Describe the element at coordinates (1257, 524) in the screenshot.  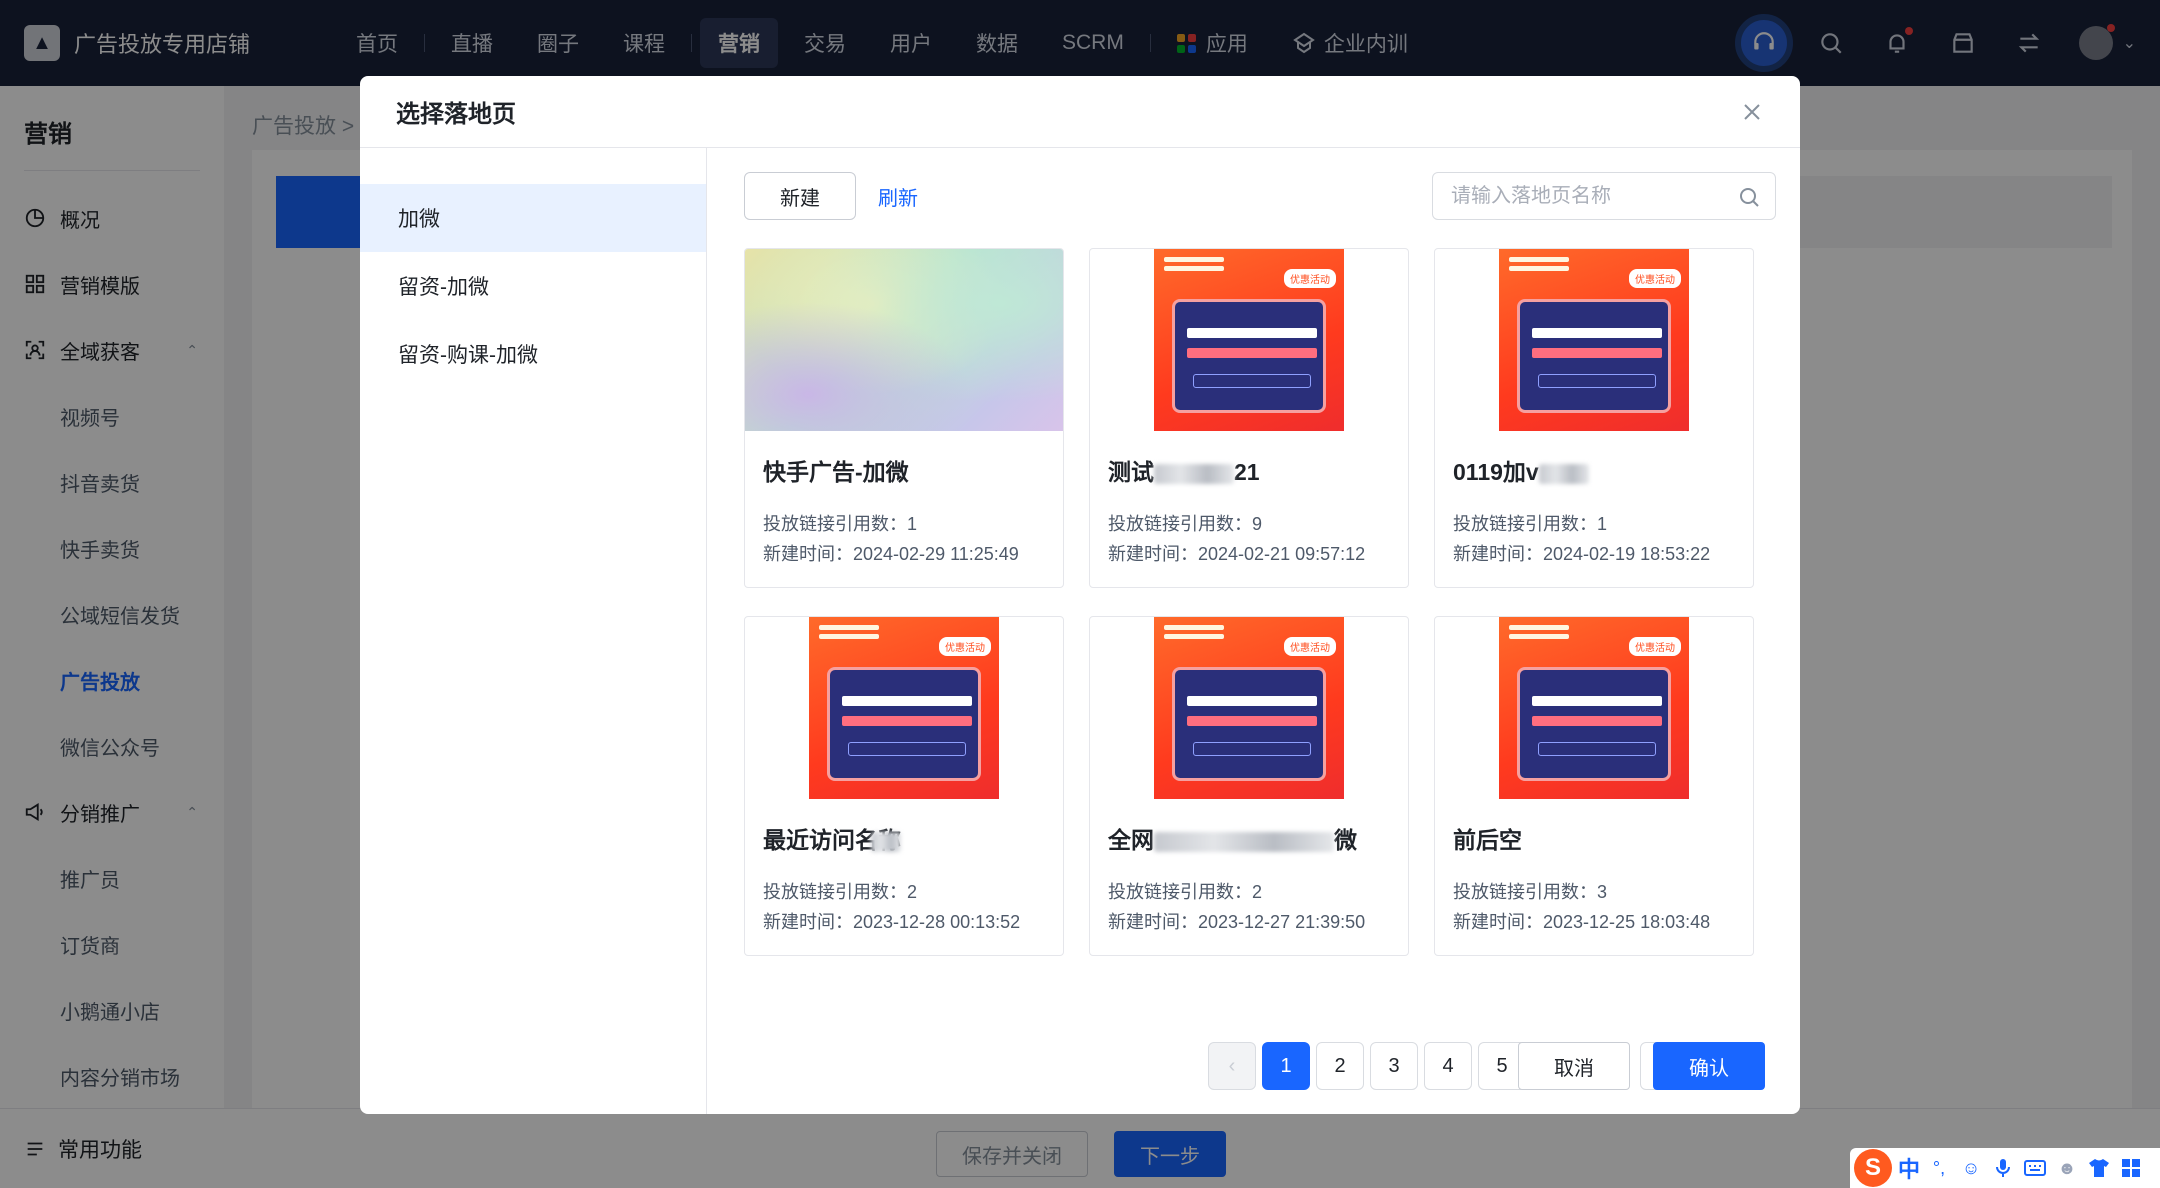
I see `ref-count-value: 9` at that location.